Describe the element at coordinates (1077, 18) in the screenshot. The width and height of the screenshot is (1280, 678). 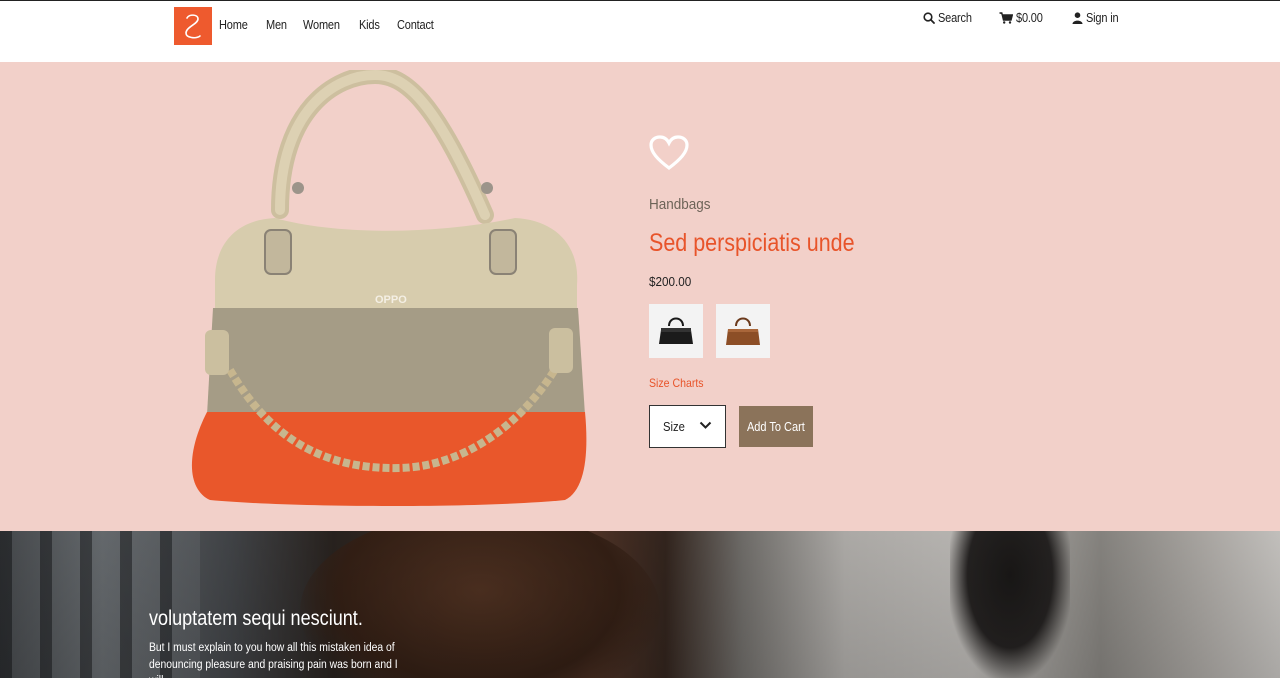
I see `user-icon` at that location.